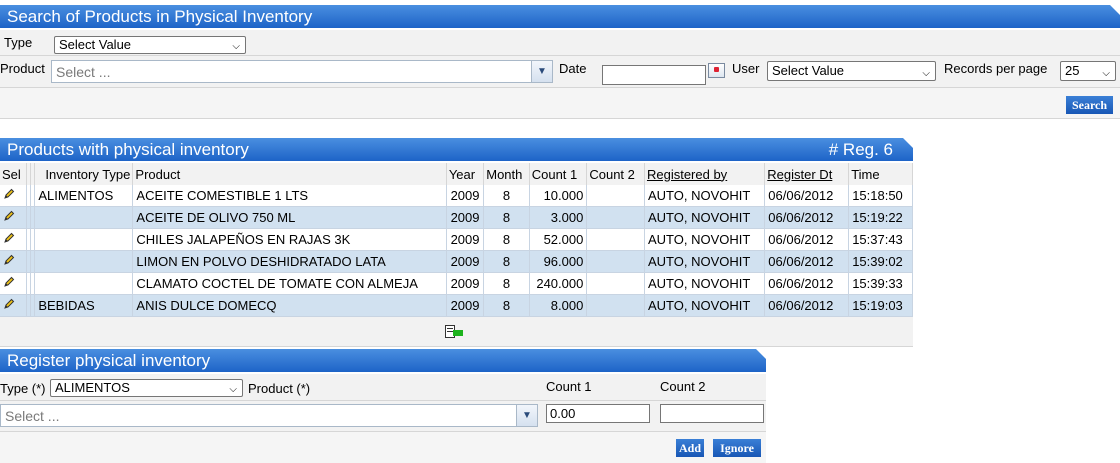 The width and height of the screenshot is (1120, 463). I want to click on count1-label: Count 1, so click(569, 386).